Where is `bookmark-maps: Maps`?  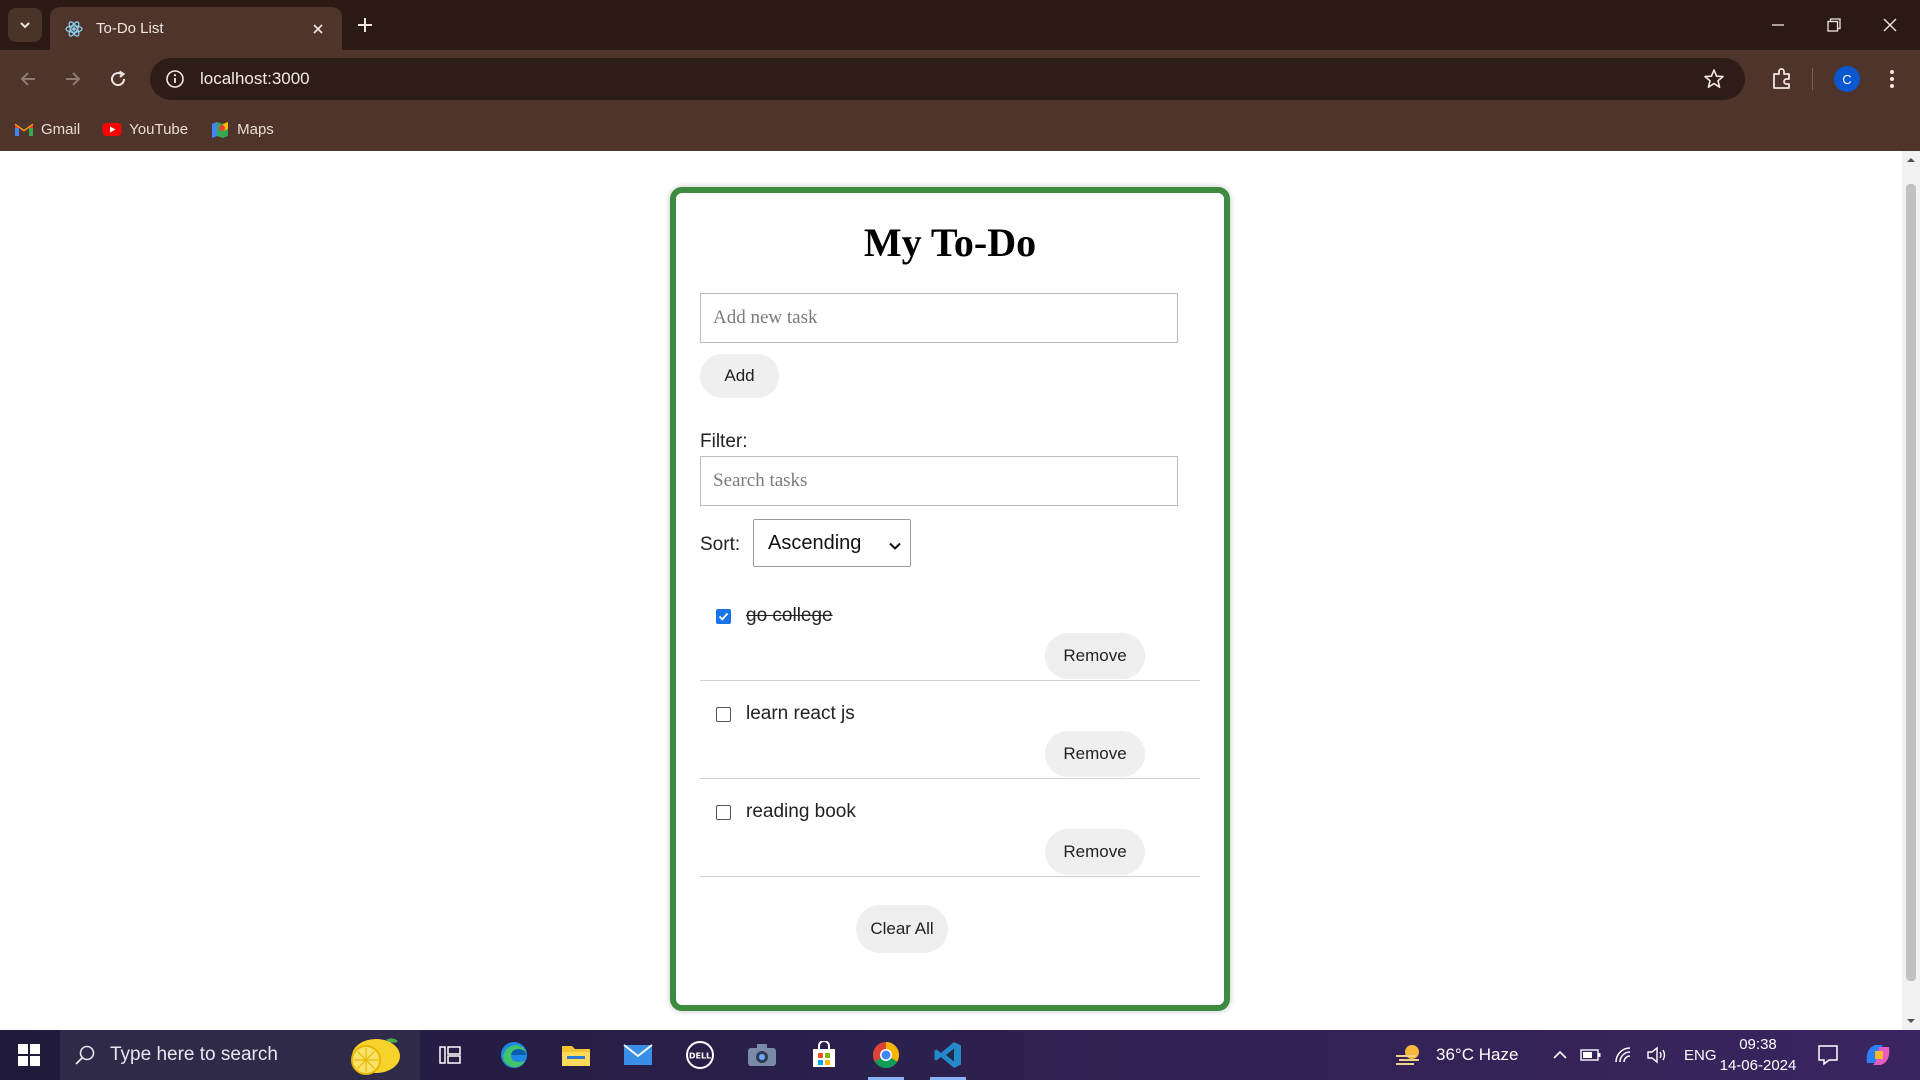 bookmark-maps: Maps is located at coordinates (242, 129).